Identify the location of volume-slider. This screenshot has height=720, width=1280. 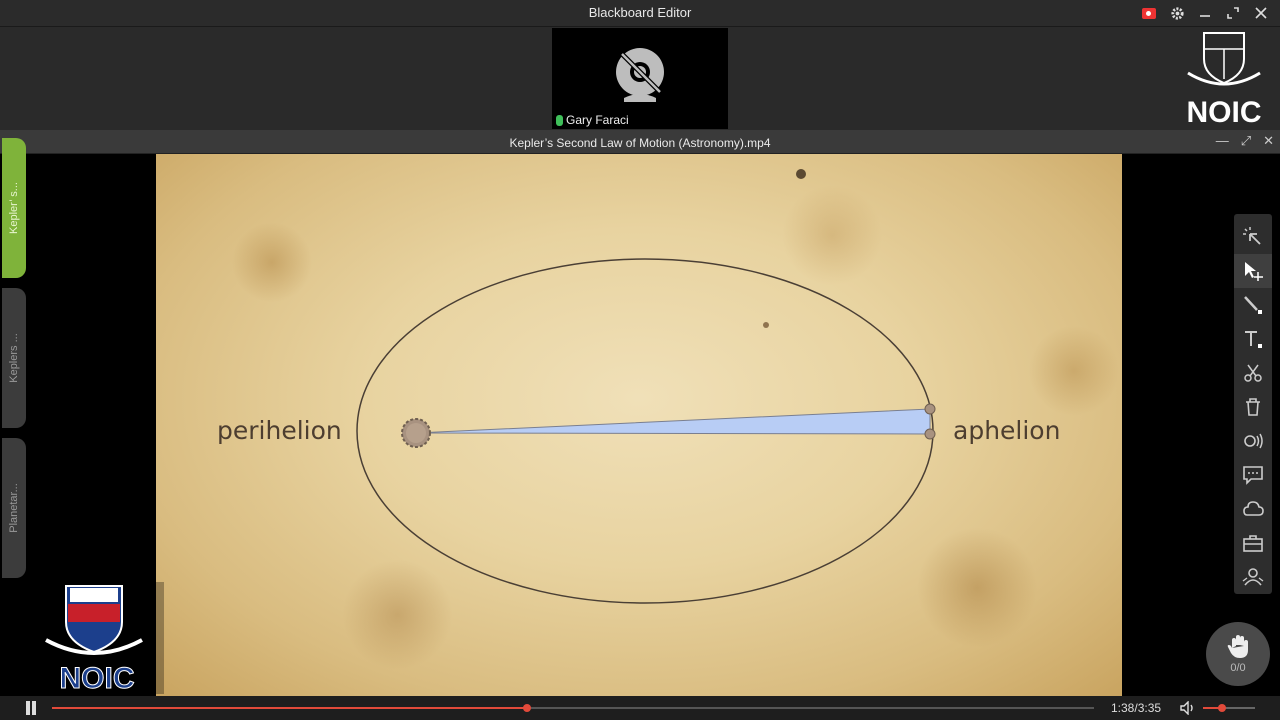
(1229, 708).